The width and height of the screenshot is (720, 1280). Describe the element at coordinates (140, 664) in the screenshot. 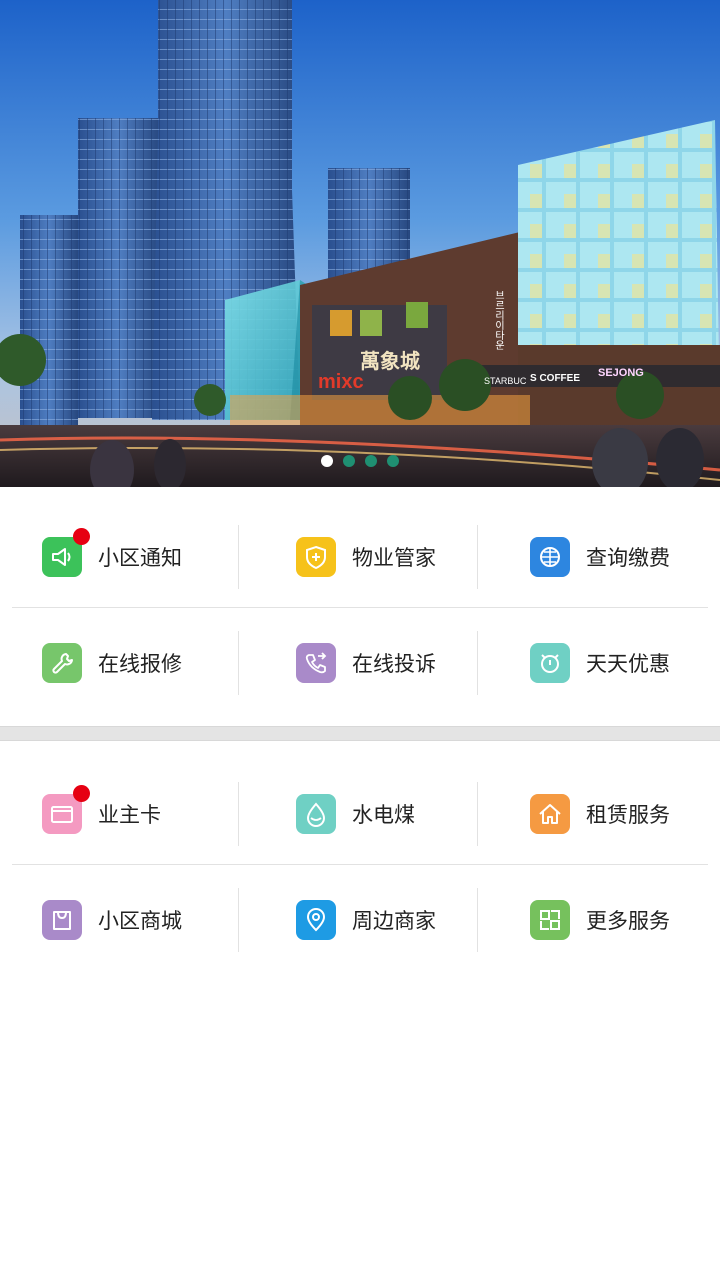

I see `service-label: 在线报修` at that location.